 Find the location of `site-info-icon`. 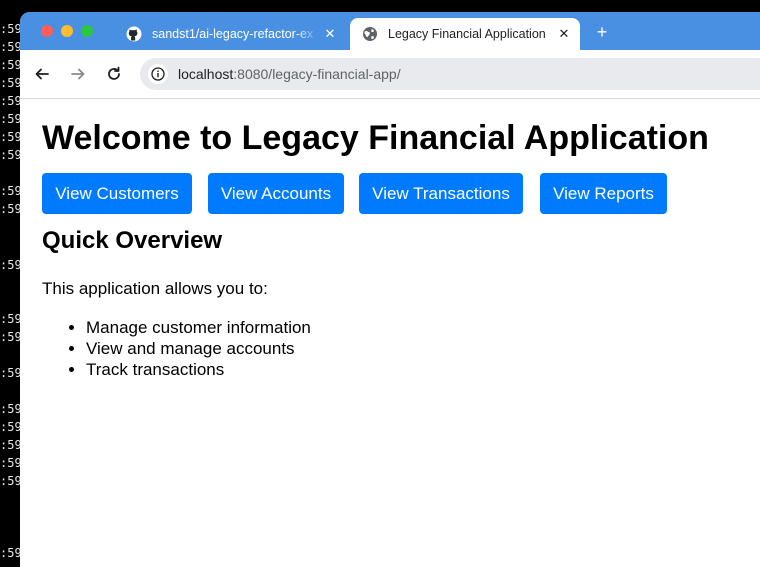

site-info-icon is located at coordinates (158, 74).